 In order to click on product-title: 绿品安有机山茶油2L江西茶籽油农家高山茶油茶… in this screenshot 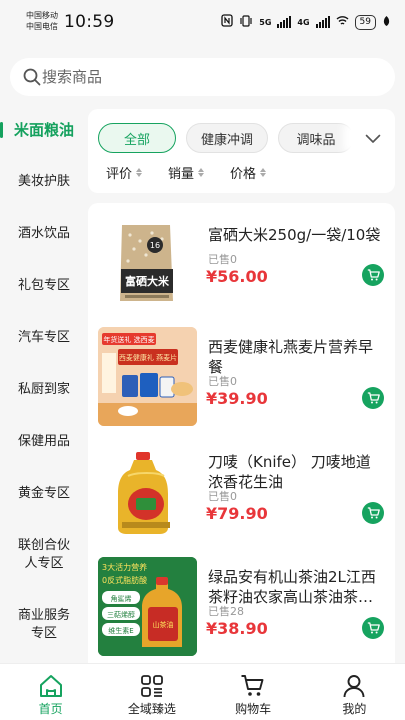, I will do `click(296, 587)`.